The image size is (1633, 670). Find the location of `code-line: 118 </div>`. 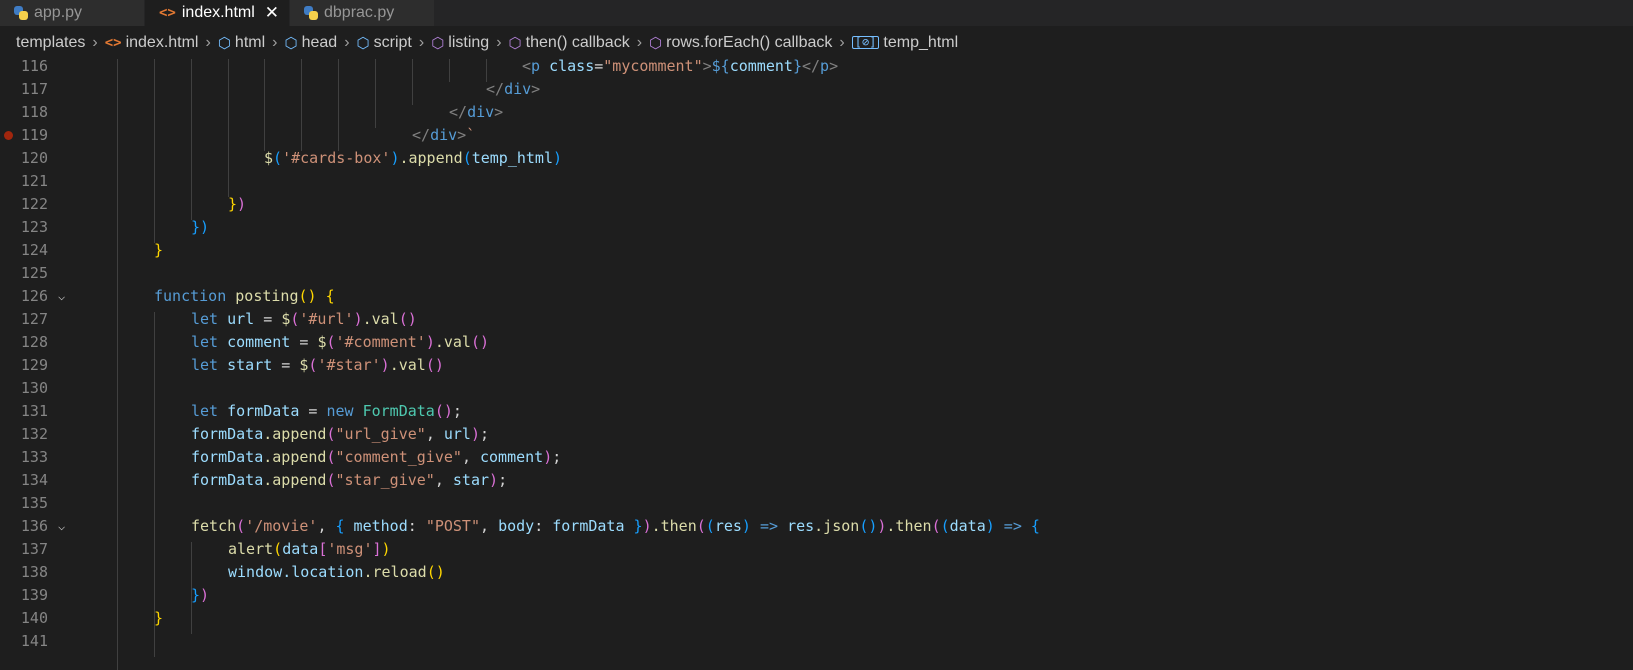

code-line: 118 </div> is located at coordinates (262, 112).